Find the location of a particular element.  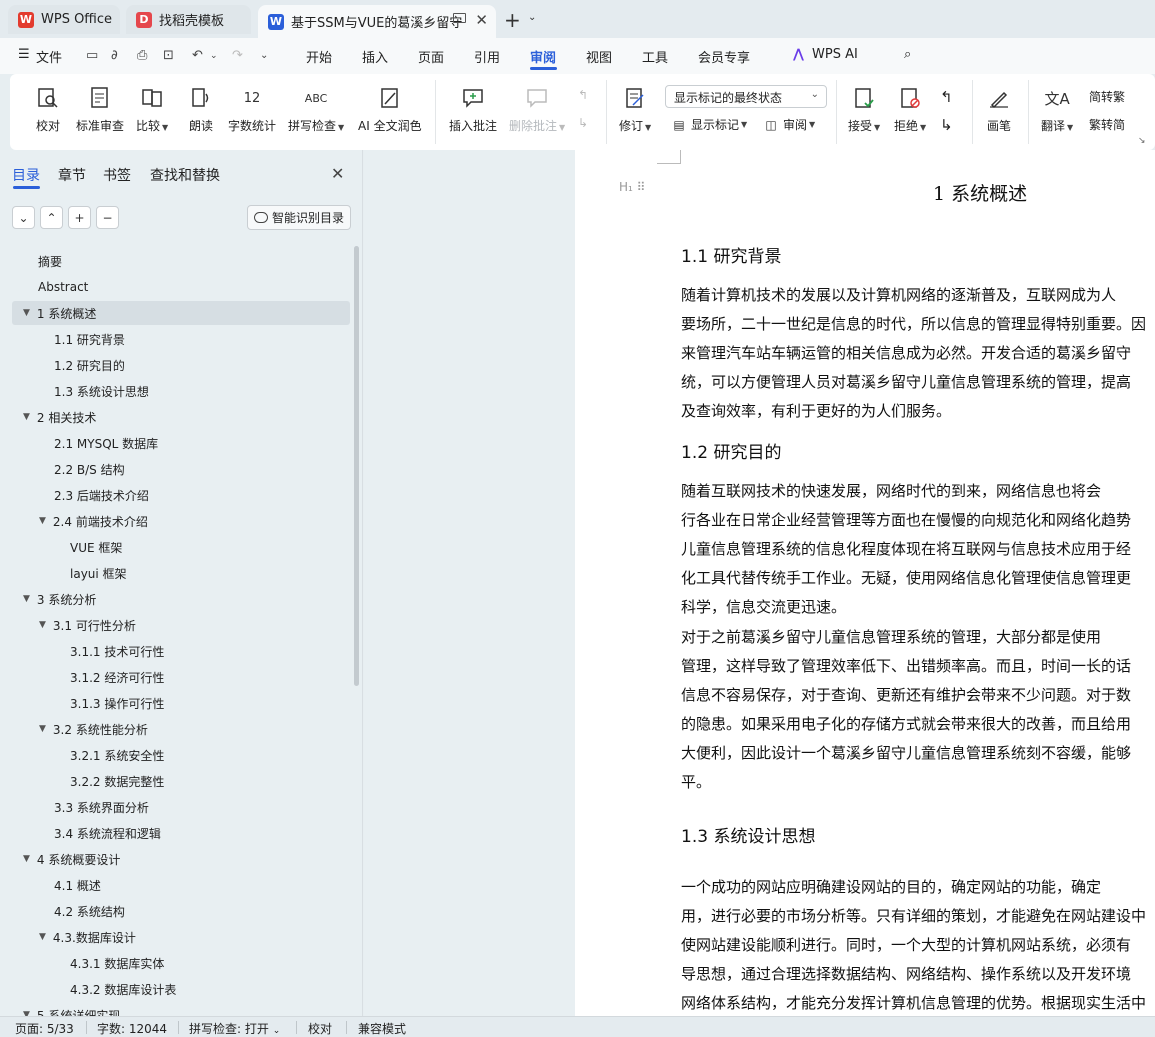

previous-change-icon: ↰ is located at coordinates (946, 97).